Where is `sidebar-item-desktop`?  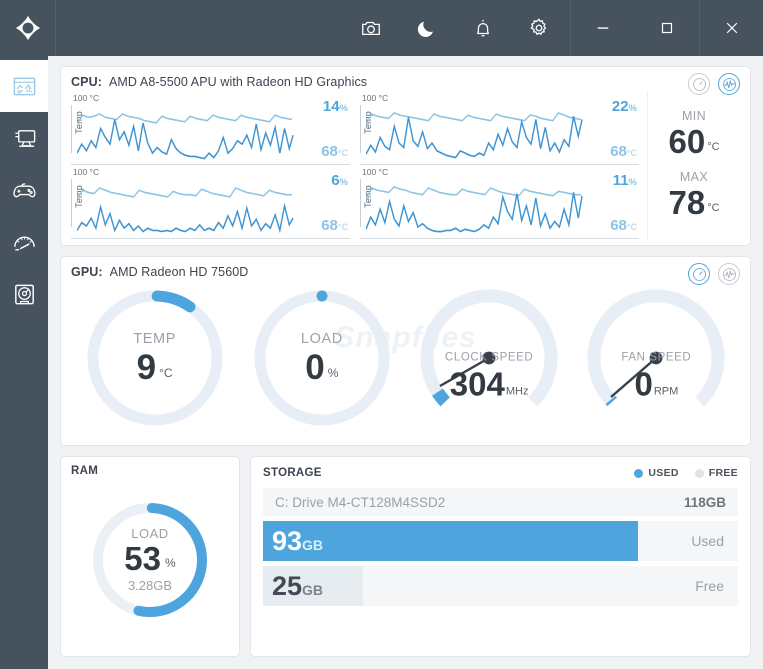
sidebar-item-desktop is located at coordinates (24, 138).